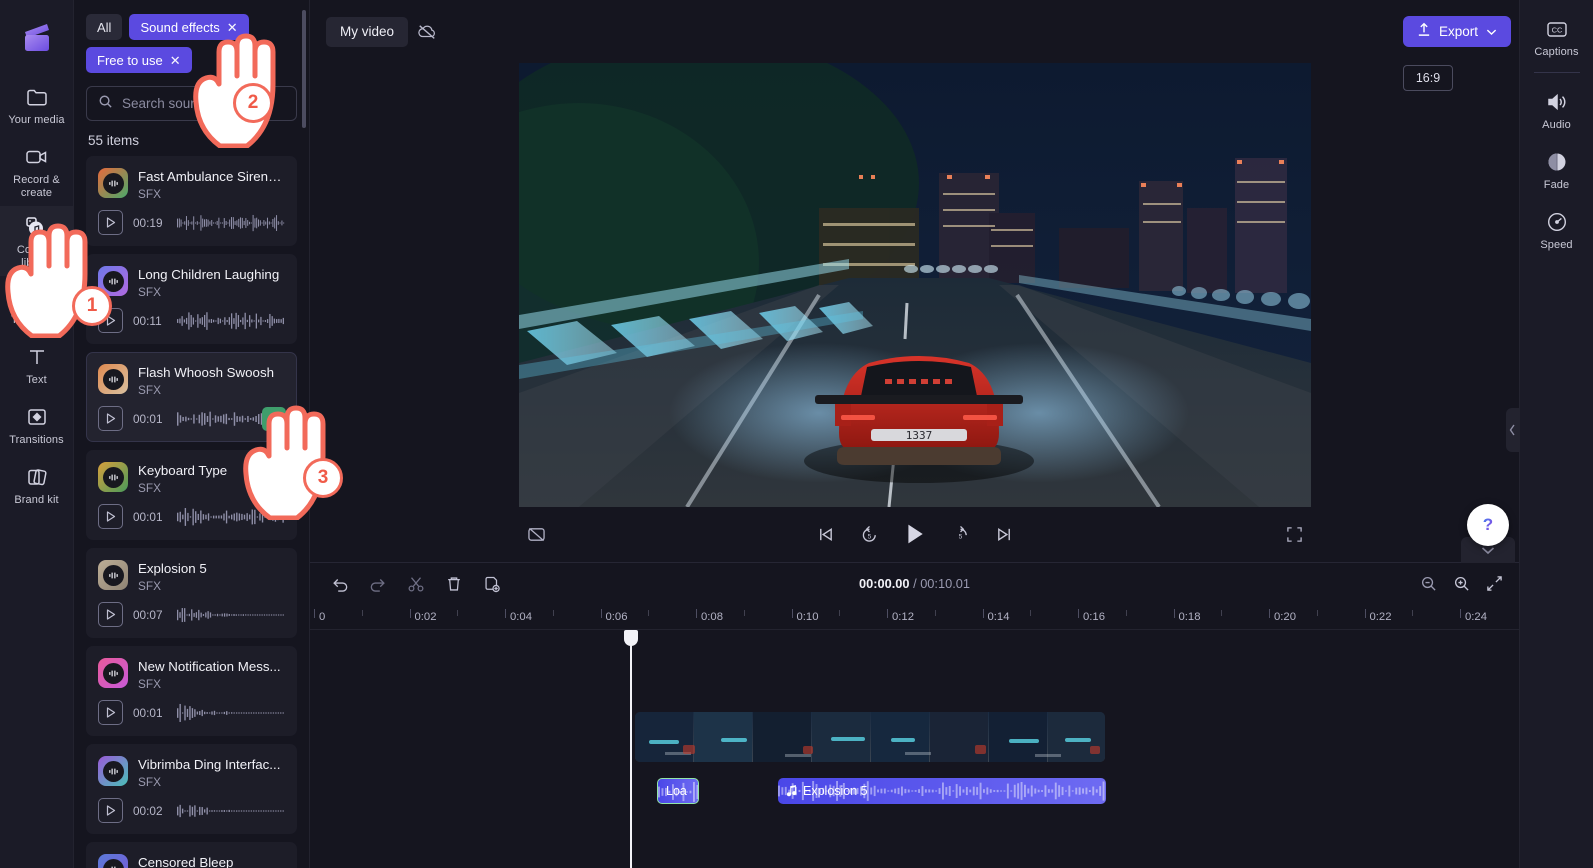 Image resolution: width=1593 pixels, height=868 pixels. Describe the element at coordinates (37, 97) in the screenshot. I see `folder-icon` at that location.